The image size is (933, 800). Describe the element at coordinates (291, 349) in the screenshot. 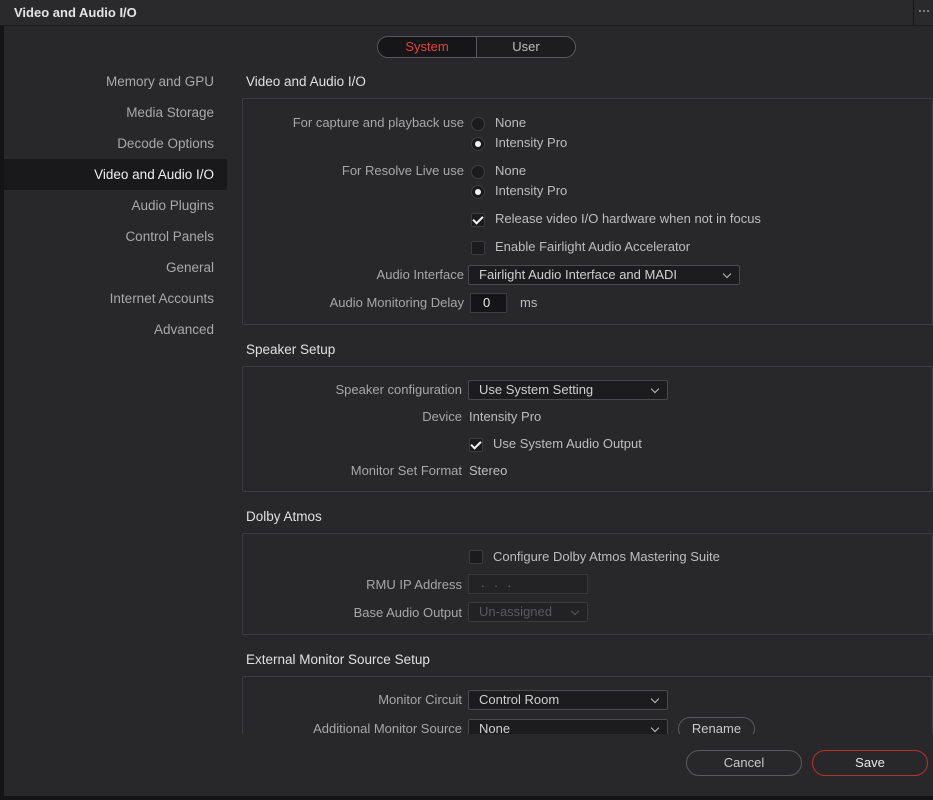

I see `section-title-speaker-setup: Speaker Setup` at that location.